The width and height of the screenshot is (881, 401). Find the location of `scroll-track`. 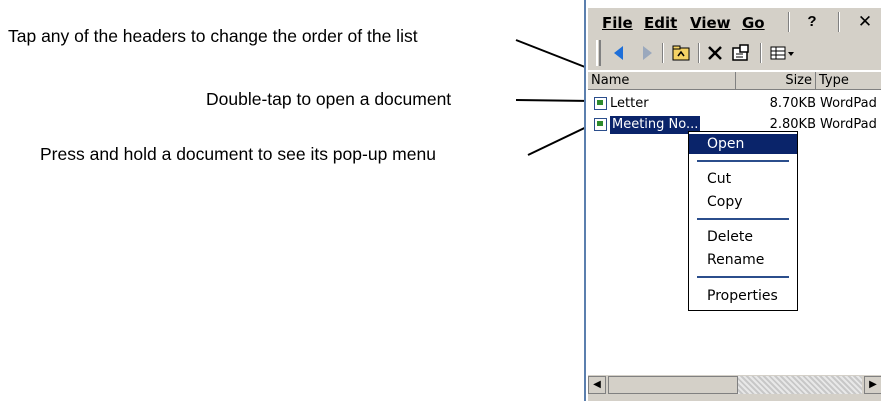

scroll-track is located at coordinates (800, 385).